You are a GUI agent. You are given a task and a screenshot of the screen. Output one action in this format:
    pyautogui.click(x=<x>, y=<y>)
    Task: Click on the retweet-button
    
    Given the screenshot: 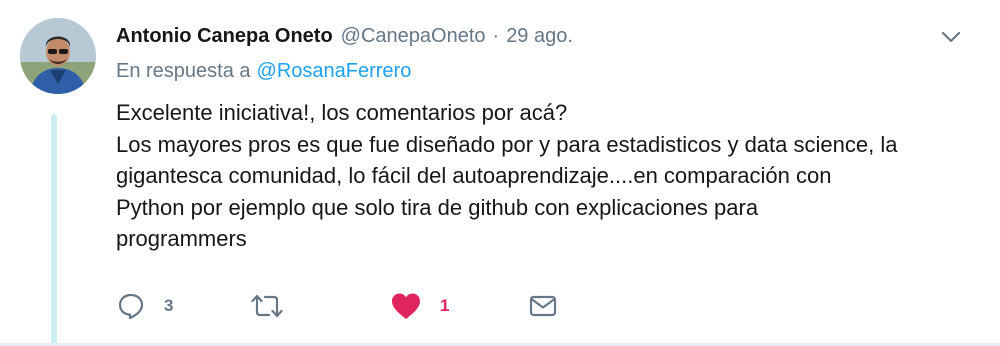 What is the action you would take?
    pyautogui.click(x=276, y=306)
    